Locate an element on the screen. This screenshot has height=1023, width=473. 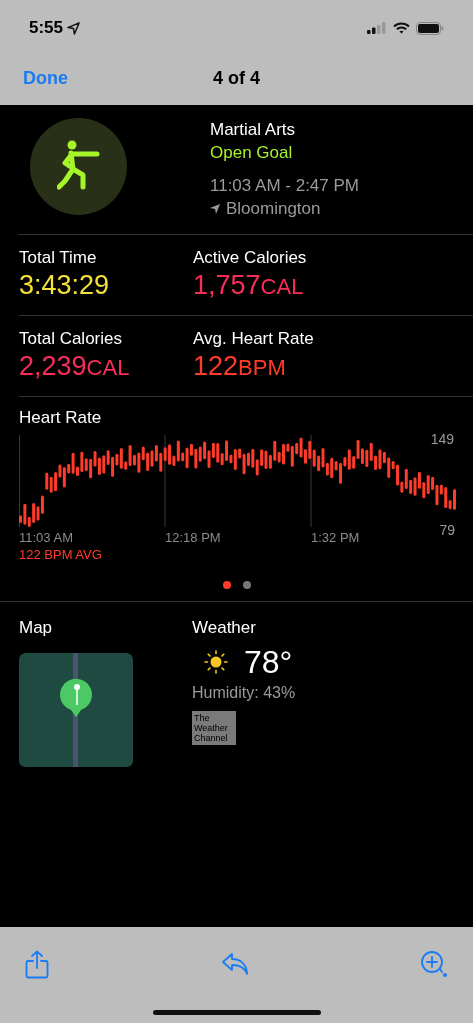
page-title: 4 of 4 is located at coordinates (236, 78).